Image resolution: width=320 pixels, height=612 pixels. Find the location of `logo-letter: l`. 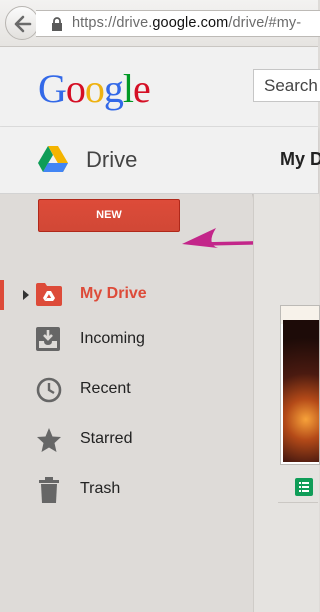

logo-letter: l is located at coordinates (128, 88).